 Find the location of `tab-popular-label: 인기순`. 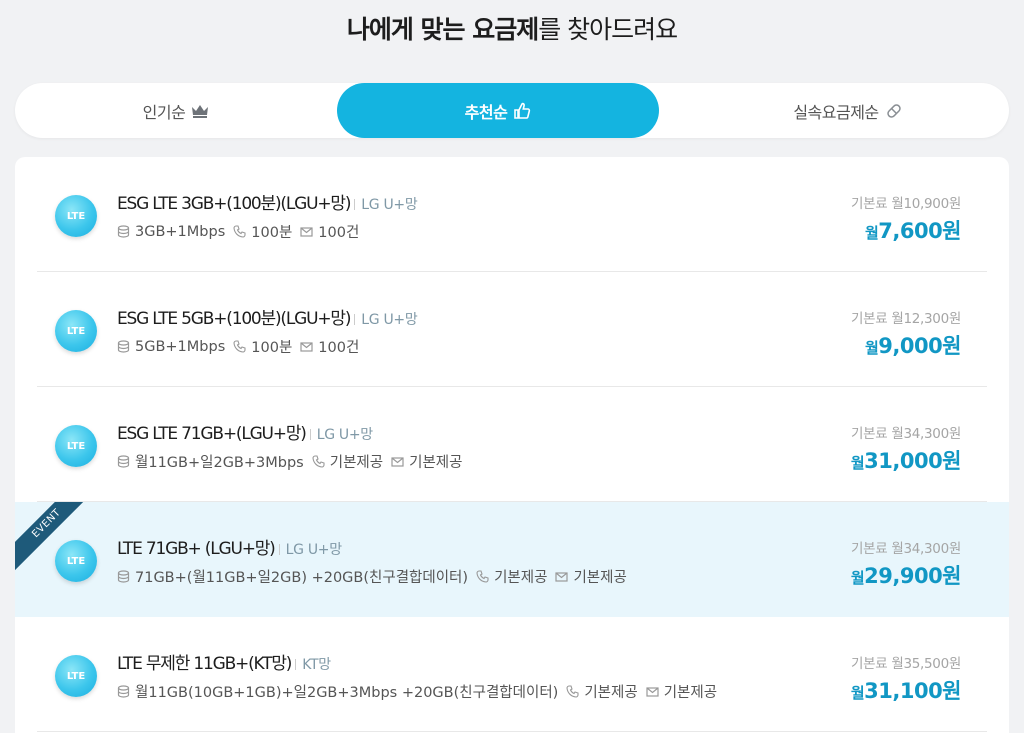

tab-popular-label: 인기순 is located at coordinates (164, 112).